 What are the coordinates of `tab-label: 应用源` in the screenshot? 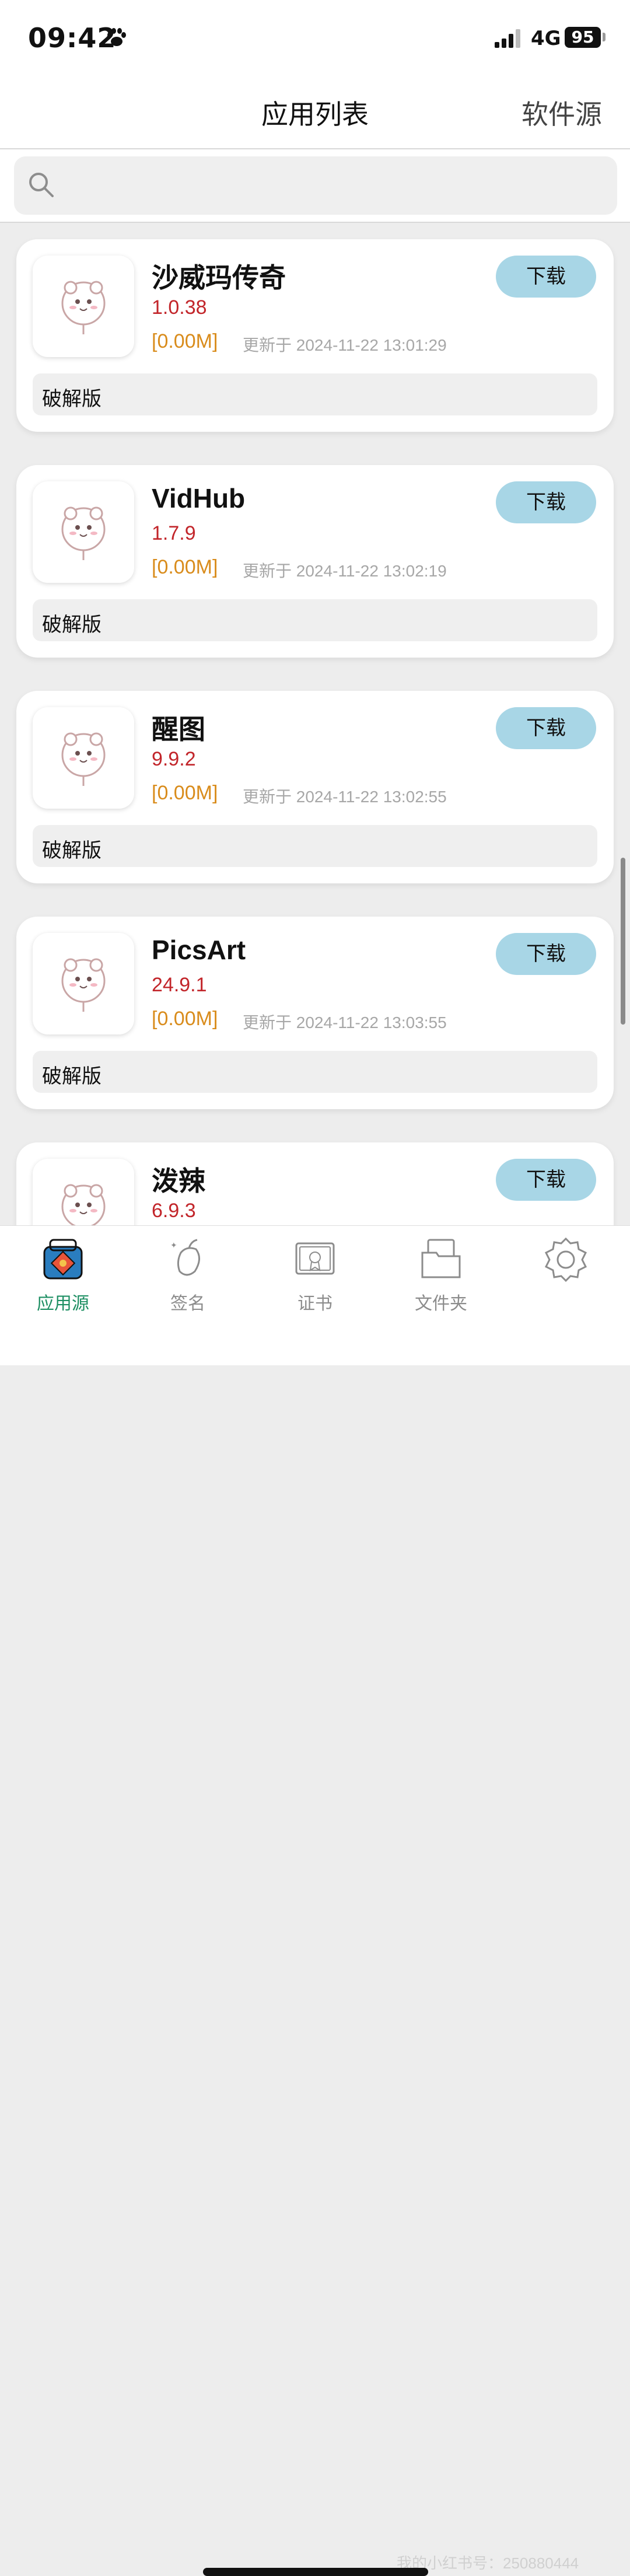 It's located at (63, 1303).